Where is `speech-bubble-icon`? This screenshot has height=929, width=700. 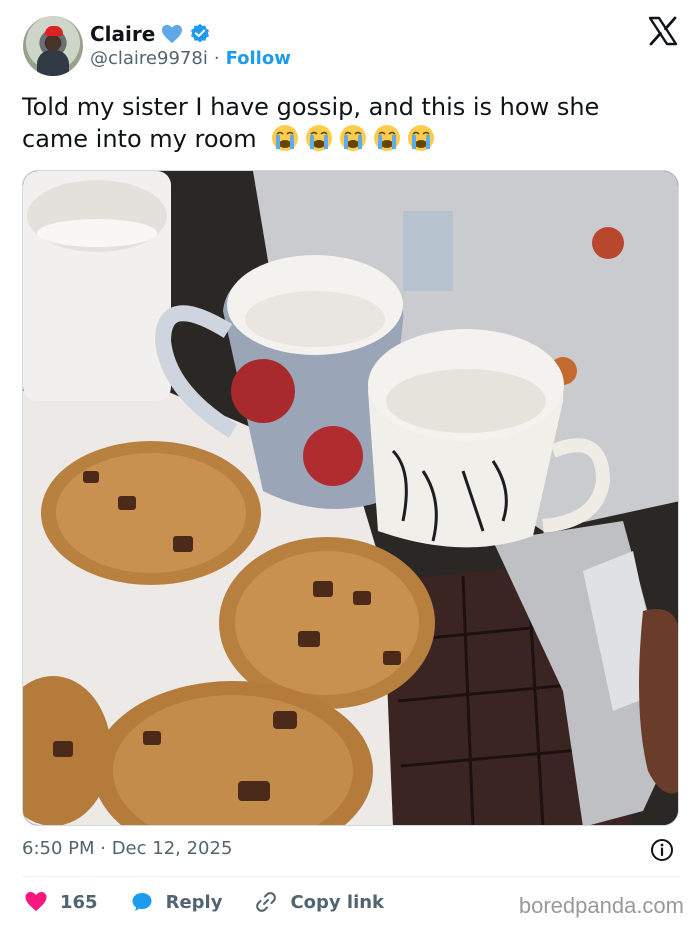
speech-bubble-icon is located at coordinates (142, 902).